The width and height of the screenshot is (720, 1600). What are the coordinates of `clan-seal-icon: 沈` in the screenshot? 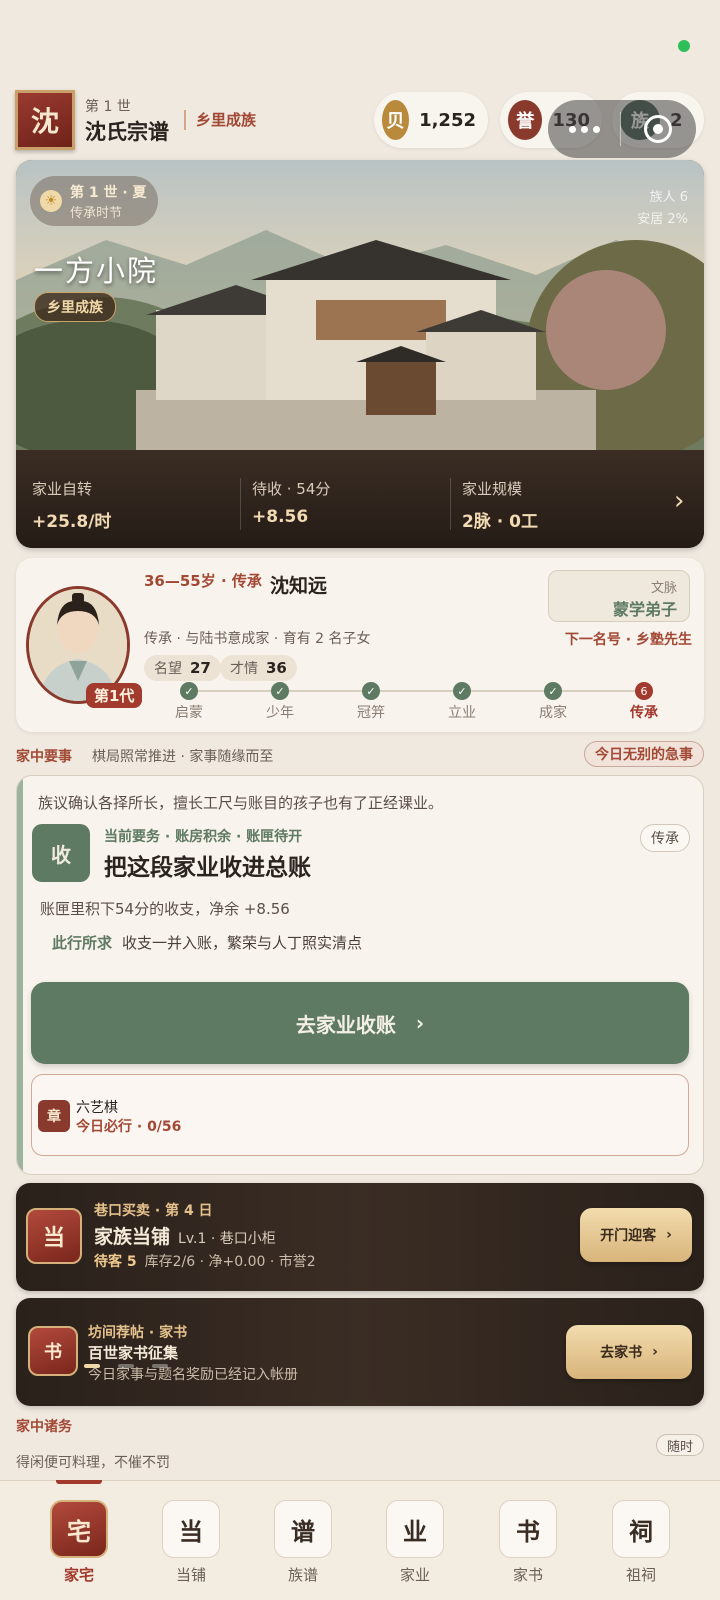 It's located at (45, 120).